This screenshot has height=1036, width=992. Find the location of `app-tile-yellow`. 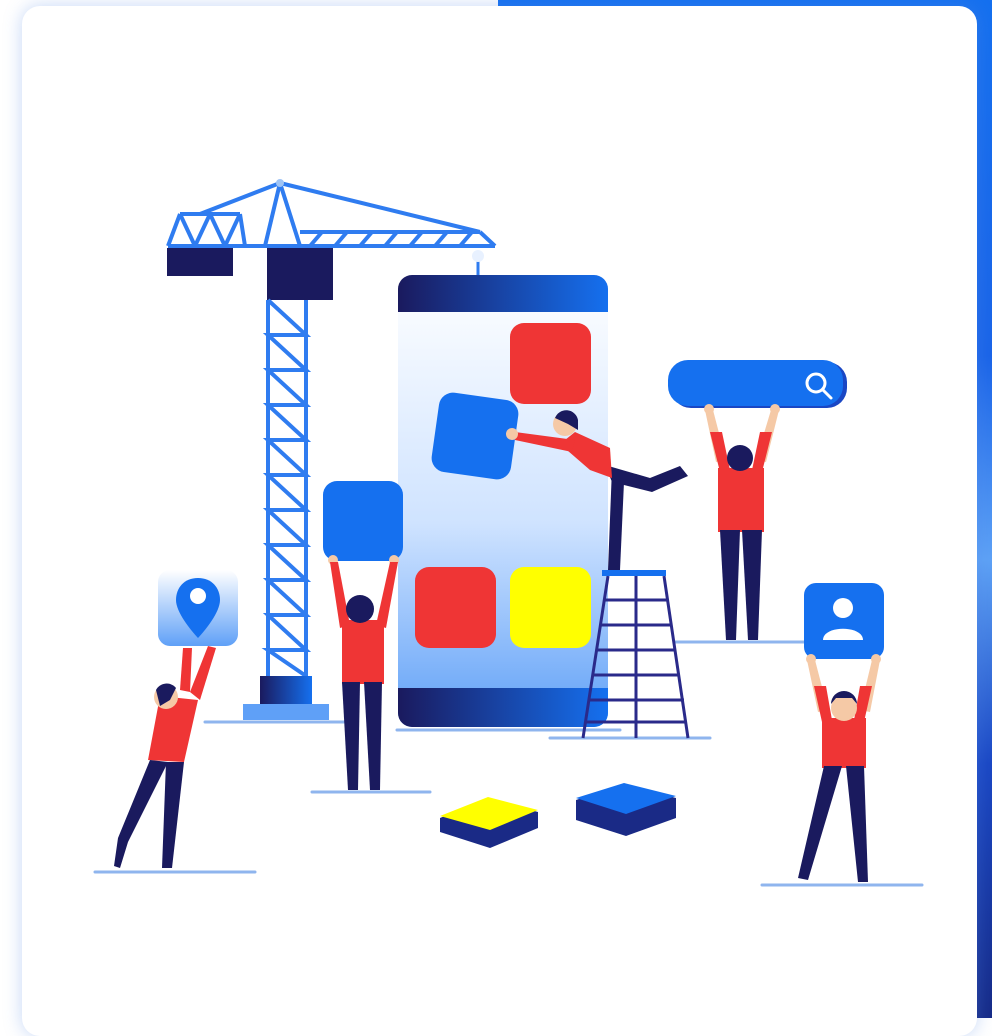

app-tile-yellow is located at coordinates (550, 607).